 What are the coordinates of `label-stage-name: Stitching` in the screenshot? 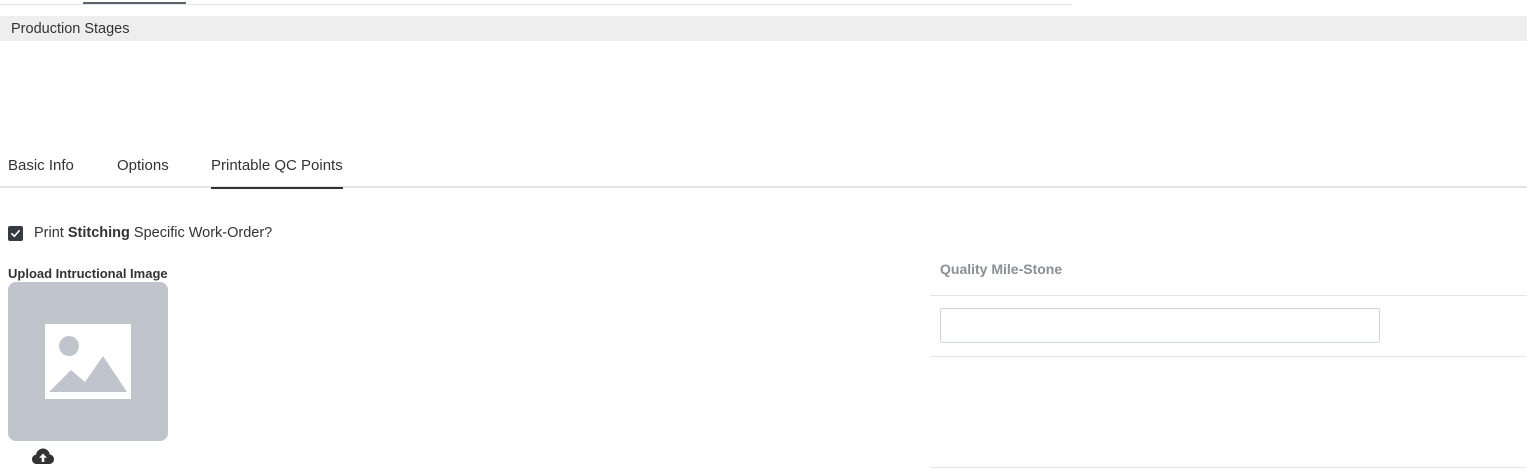 It's located at (98, 233).